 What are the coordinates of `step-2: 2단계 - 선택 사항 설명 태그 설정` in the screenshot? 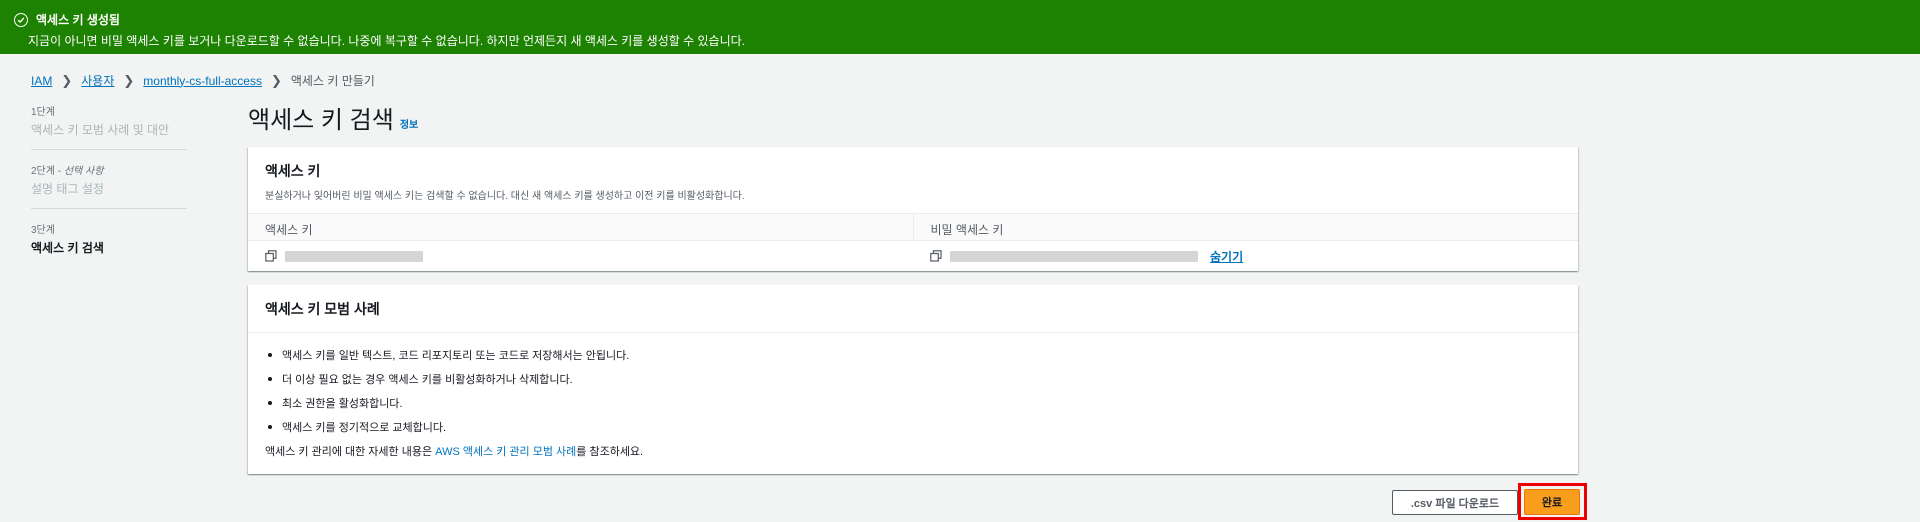 It's located at (109, 179).